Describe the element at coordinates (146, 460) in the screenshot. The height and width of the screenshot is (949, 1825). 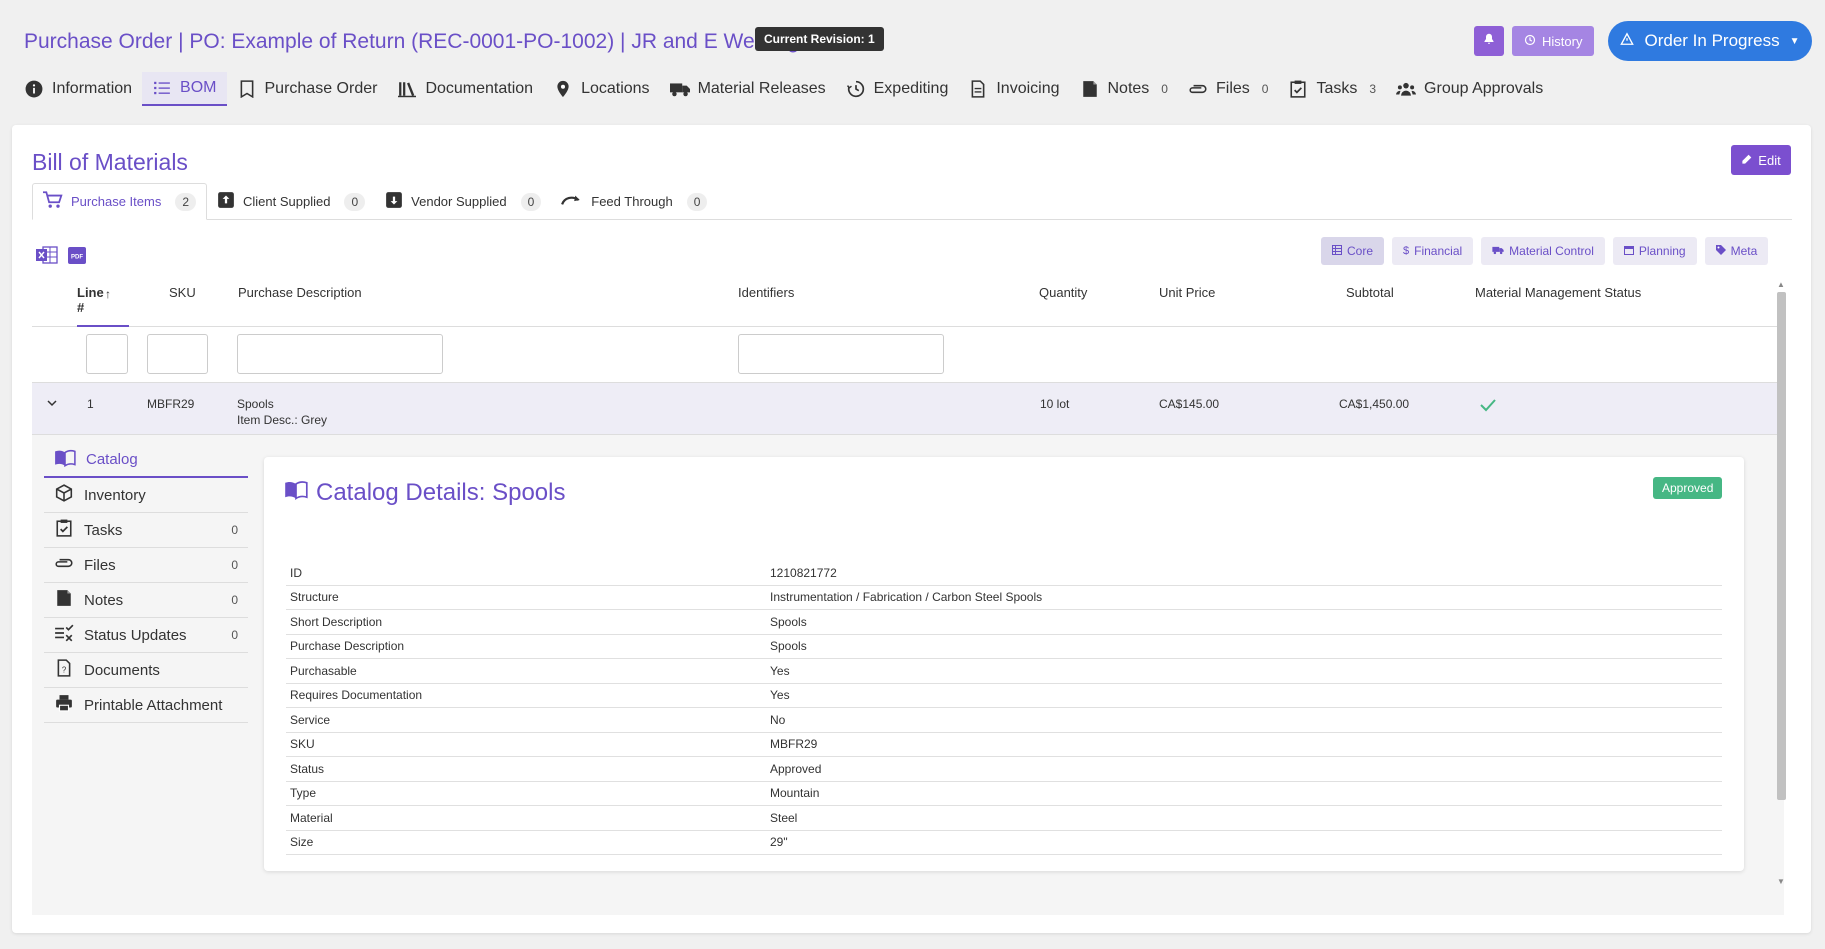
I see `side-item-catalog: Catalog` at that location.